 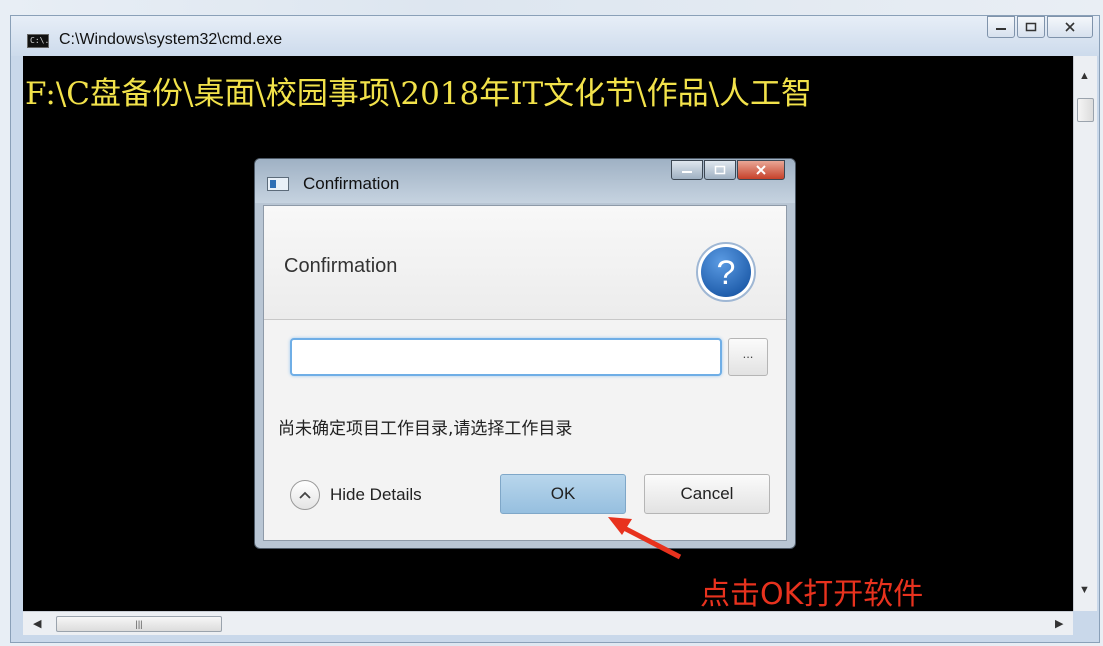 What do you see at coordinates (37, 623) in the screenshot?
I see `scroll-left-arrow-icon: ◀` at bounding box center [37, 623].